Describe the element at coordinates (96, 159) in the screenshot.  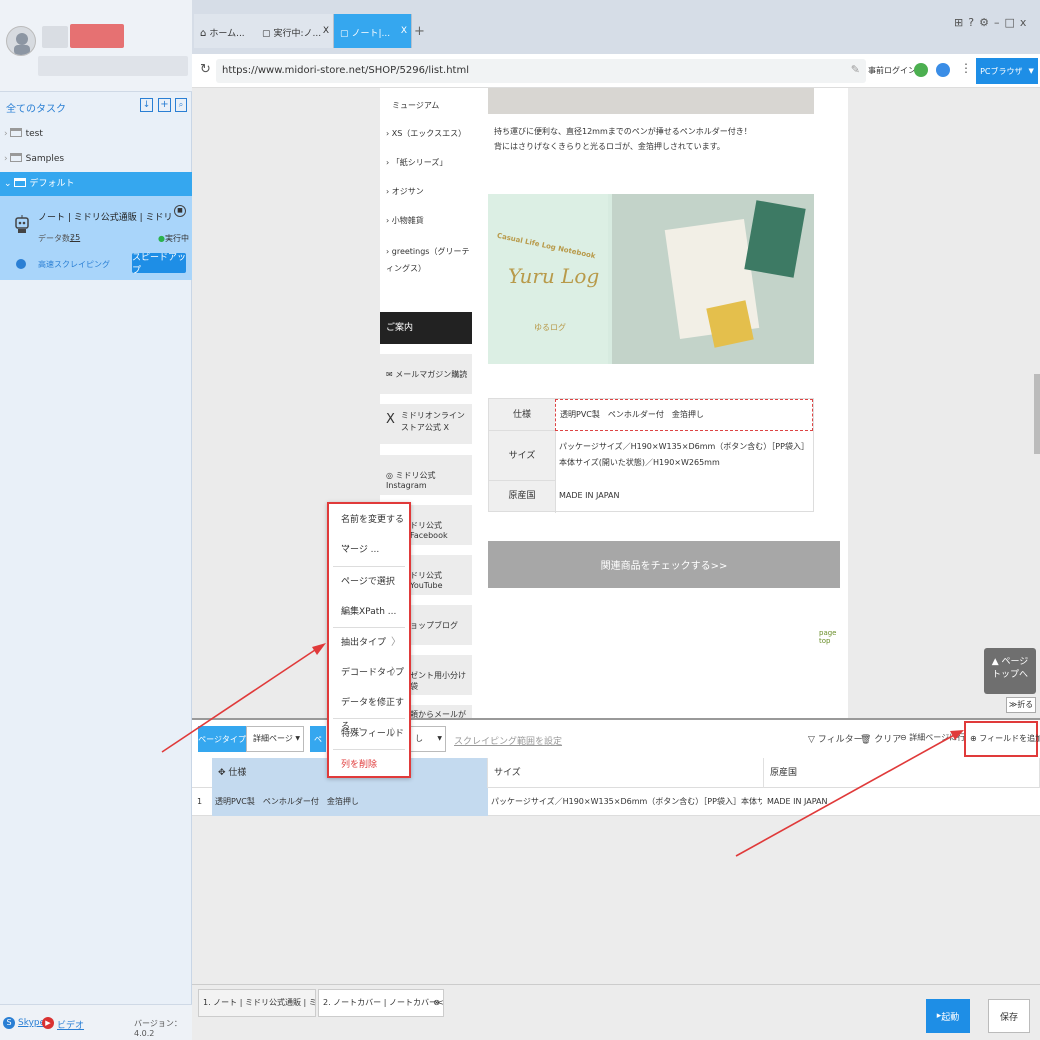
I see `tree-item-samples: › Samples` at that location.